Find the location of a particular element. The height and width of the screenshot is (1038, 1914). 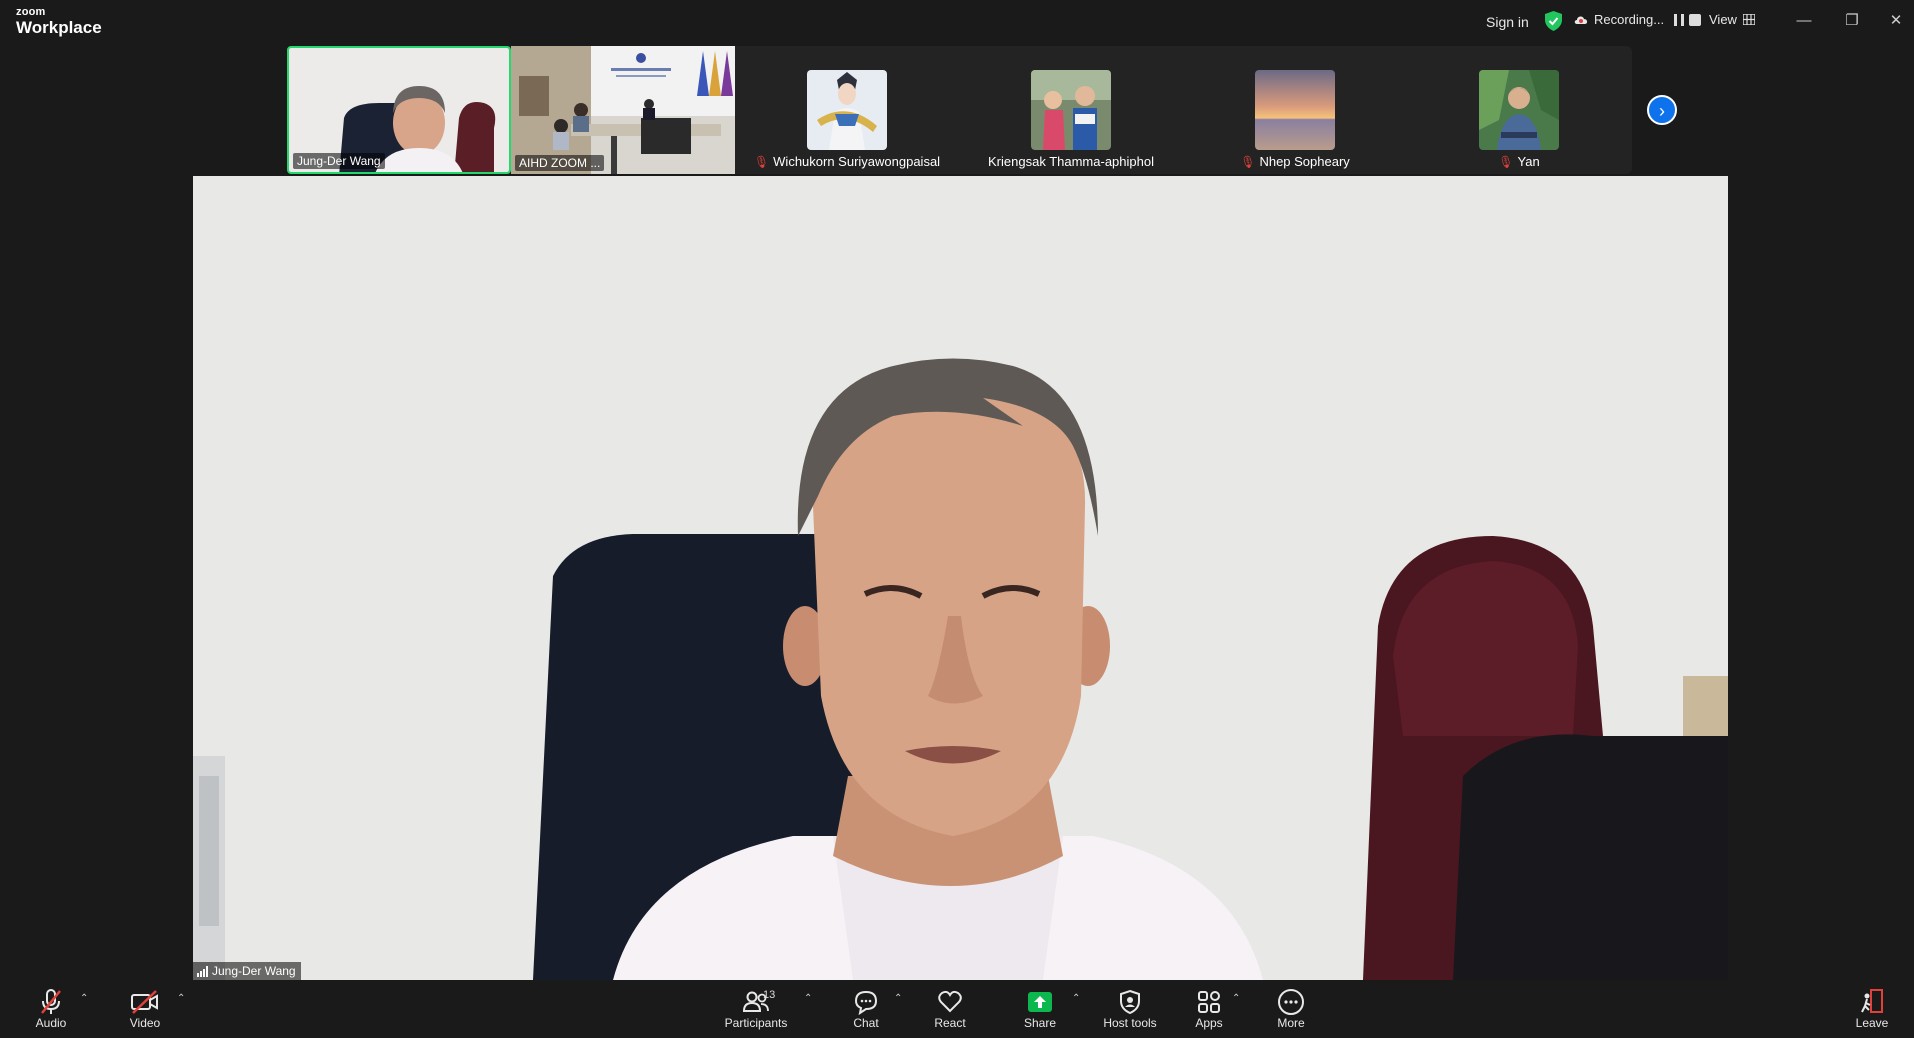

logo-text-zoom: zoom is located at coordinates (31, 12).